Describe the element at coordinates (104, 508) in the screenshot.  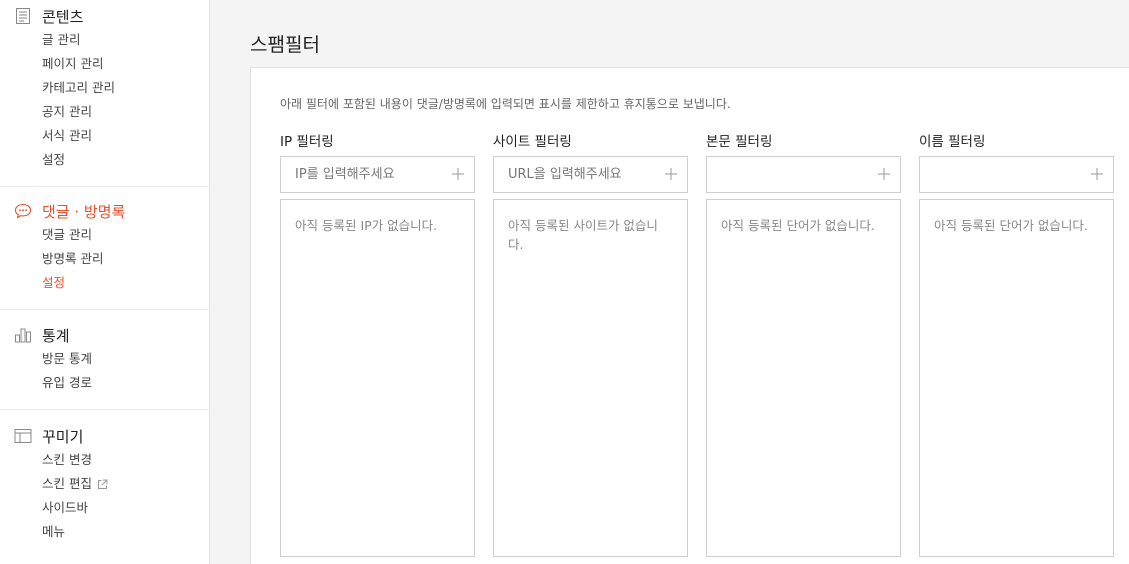
I see `sidebar-item-sidebar: 사이드바` at that location.